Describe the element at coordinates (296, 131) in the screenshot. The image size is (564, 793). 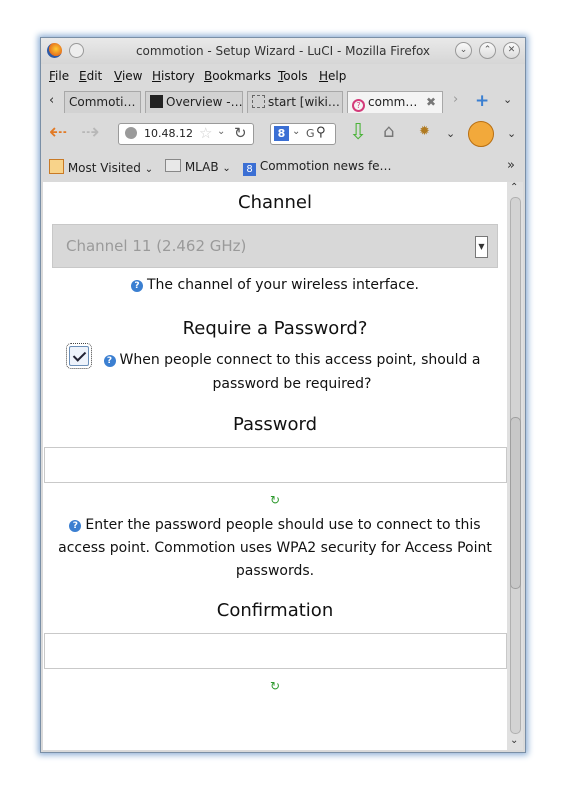
I see `search-engine-dropdown-icon: ⌄` at that location.